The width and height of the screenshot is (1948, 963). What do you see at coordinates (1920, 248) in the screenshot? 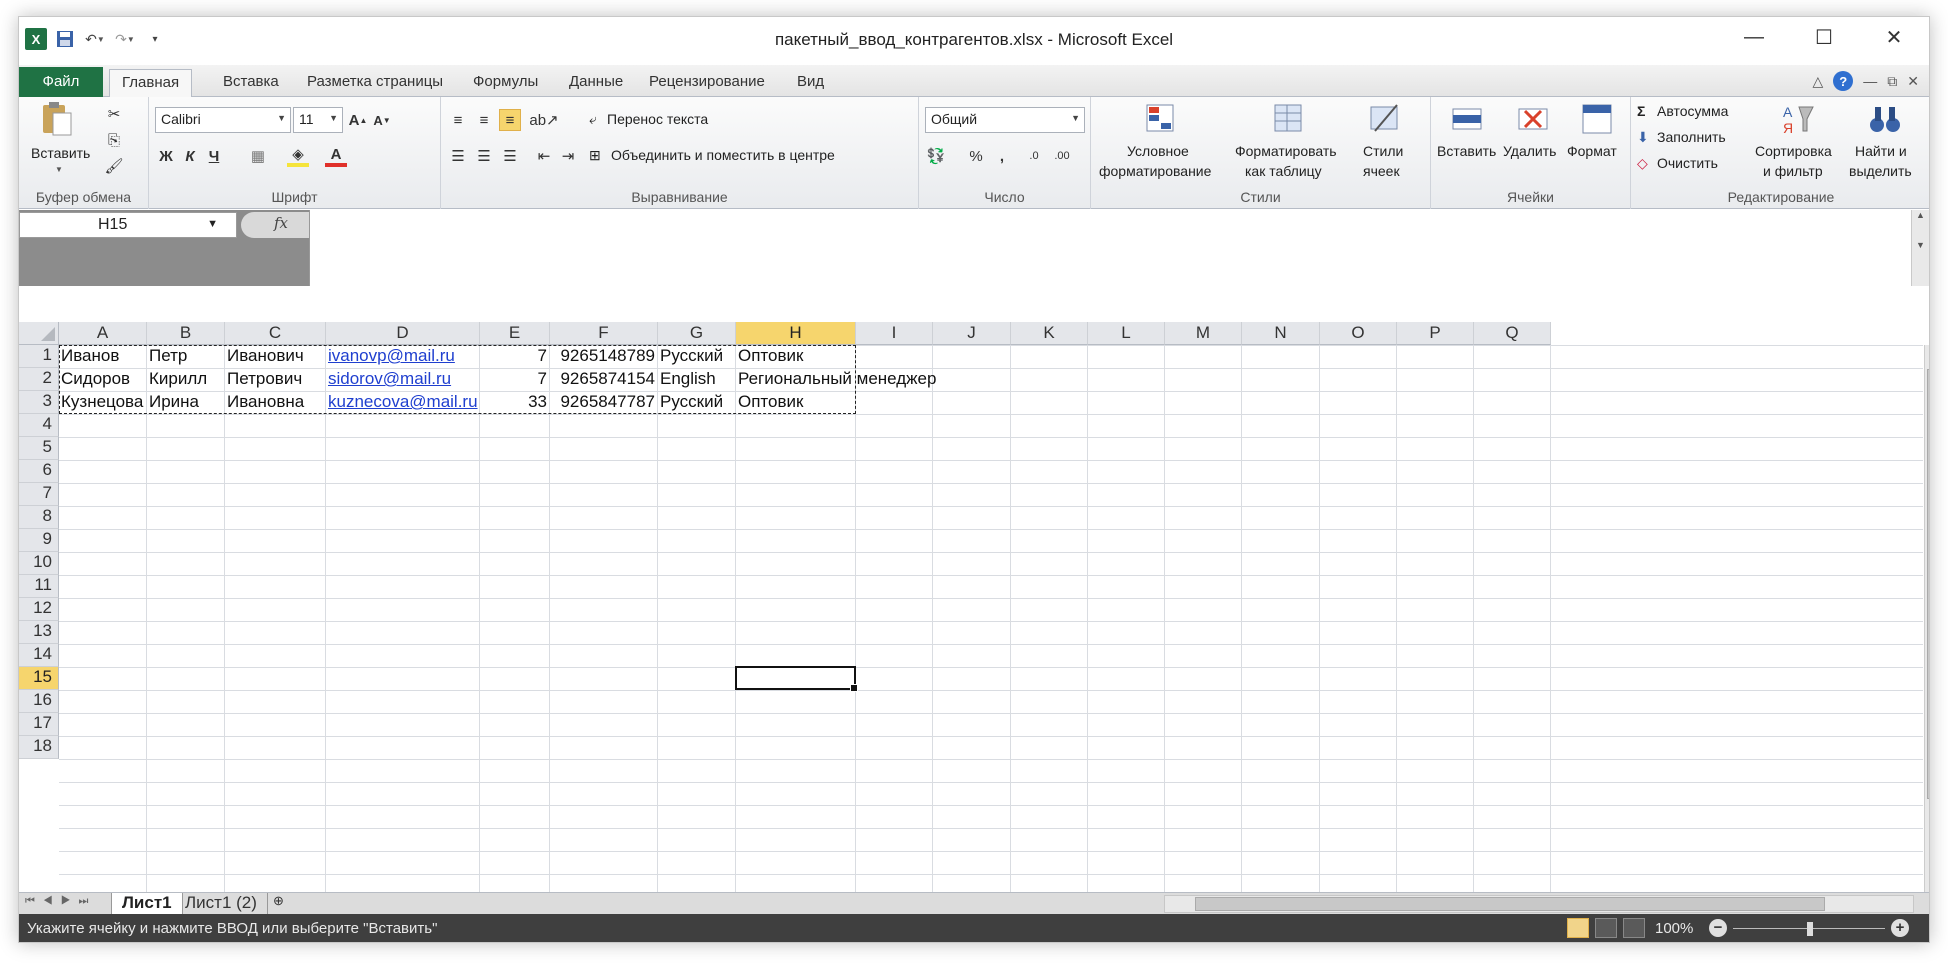
I see `formula-bar-expand: ▲ ▼` at bounding box center [1920, 248].